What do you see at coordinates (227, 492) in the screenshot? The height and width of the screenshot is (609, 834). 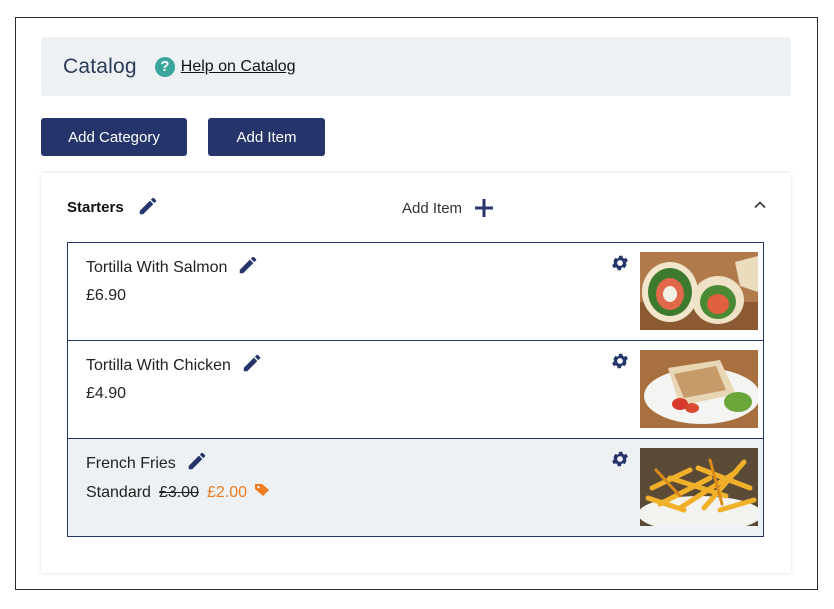 I see `item-sale-price: £2.00` at bounding box center [227, 492].